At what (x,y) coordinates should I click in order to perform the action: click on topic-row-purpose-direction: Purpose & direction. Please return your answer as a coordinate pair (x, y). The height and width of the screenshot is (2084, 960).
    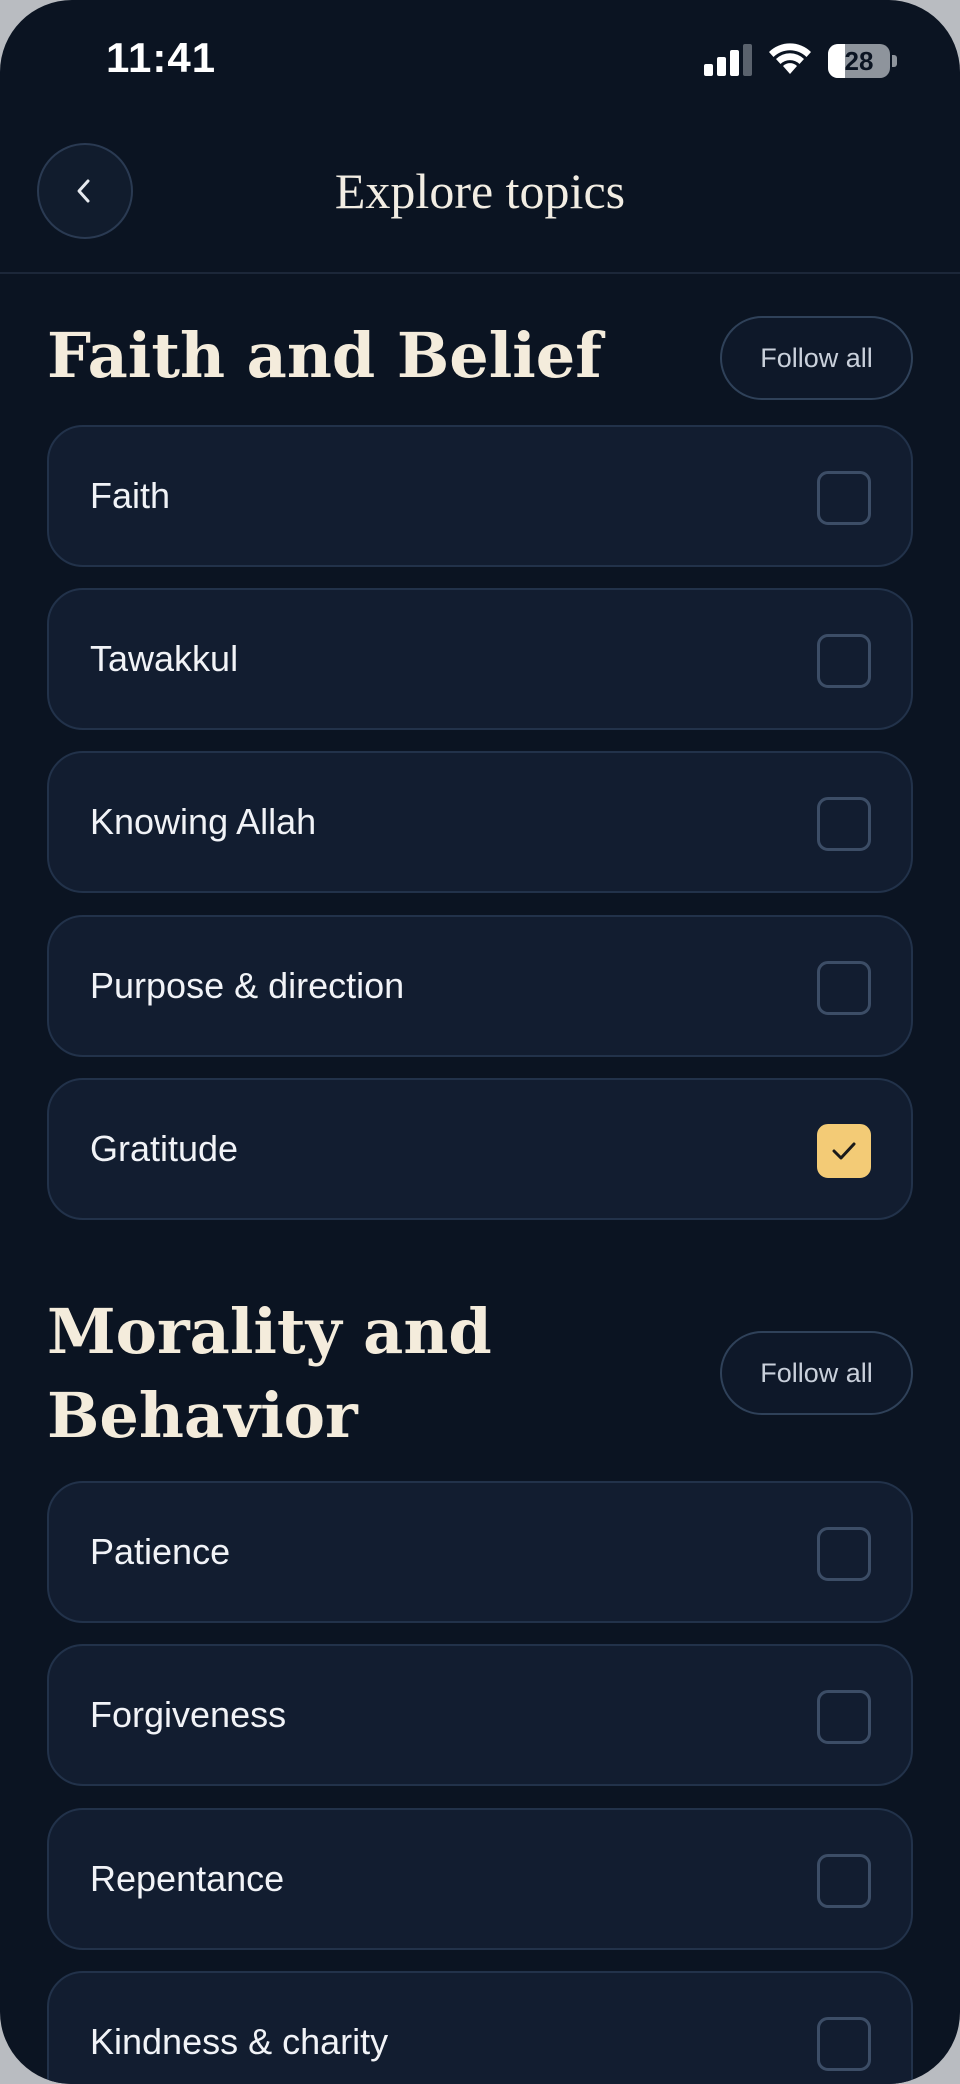
    Looking at the image, I should click on (480, 986).